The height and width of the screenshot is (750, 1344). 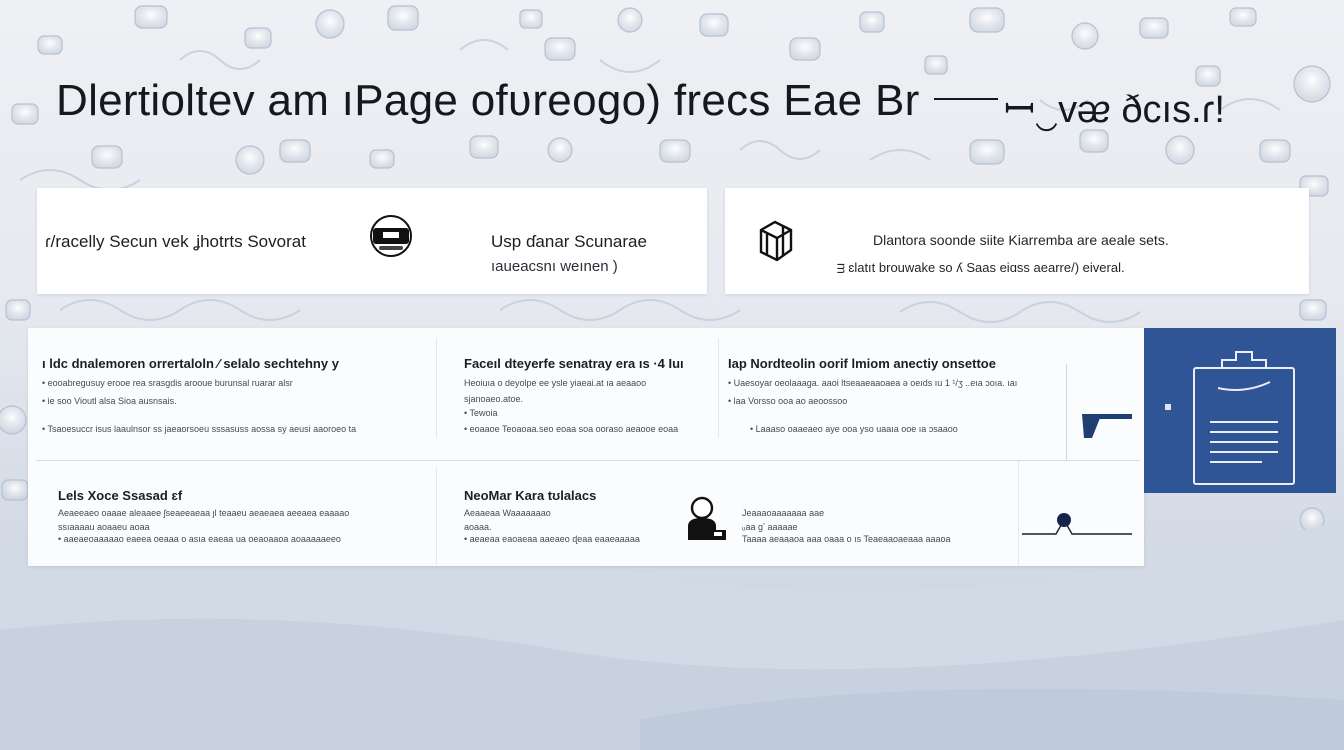 I want to click on node-connector-icon, so click(x=1077, y=525).